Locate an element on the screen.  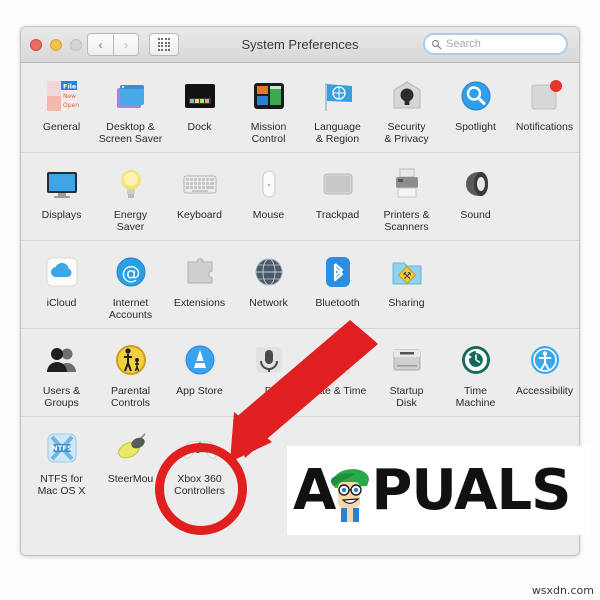
displays-icon is located at coordinates (61, 183).